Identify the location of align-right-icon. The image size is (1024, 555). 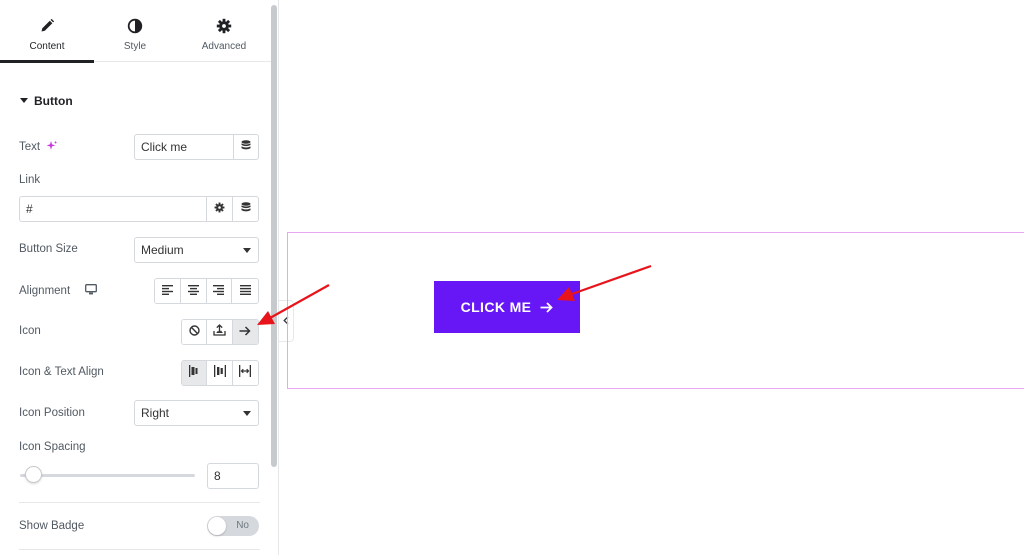
(219, 291).